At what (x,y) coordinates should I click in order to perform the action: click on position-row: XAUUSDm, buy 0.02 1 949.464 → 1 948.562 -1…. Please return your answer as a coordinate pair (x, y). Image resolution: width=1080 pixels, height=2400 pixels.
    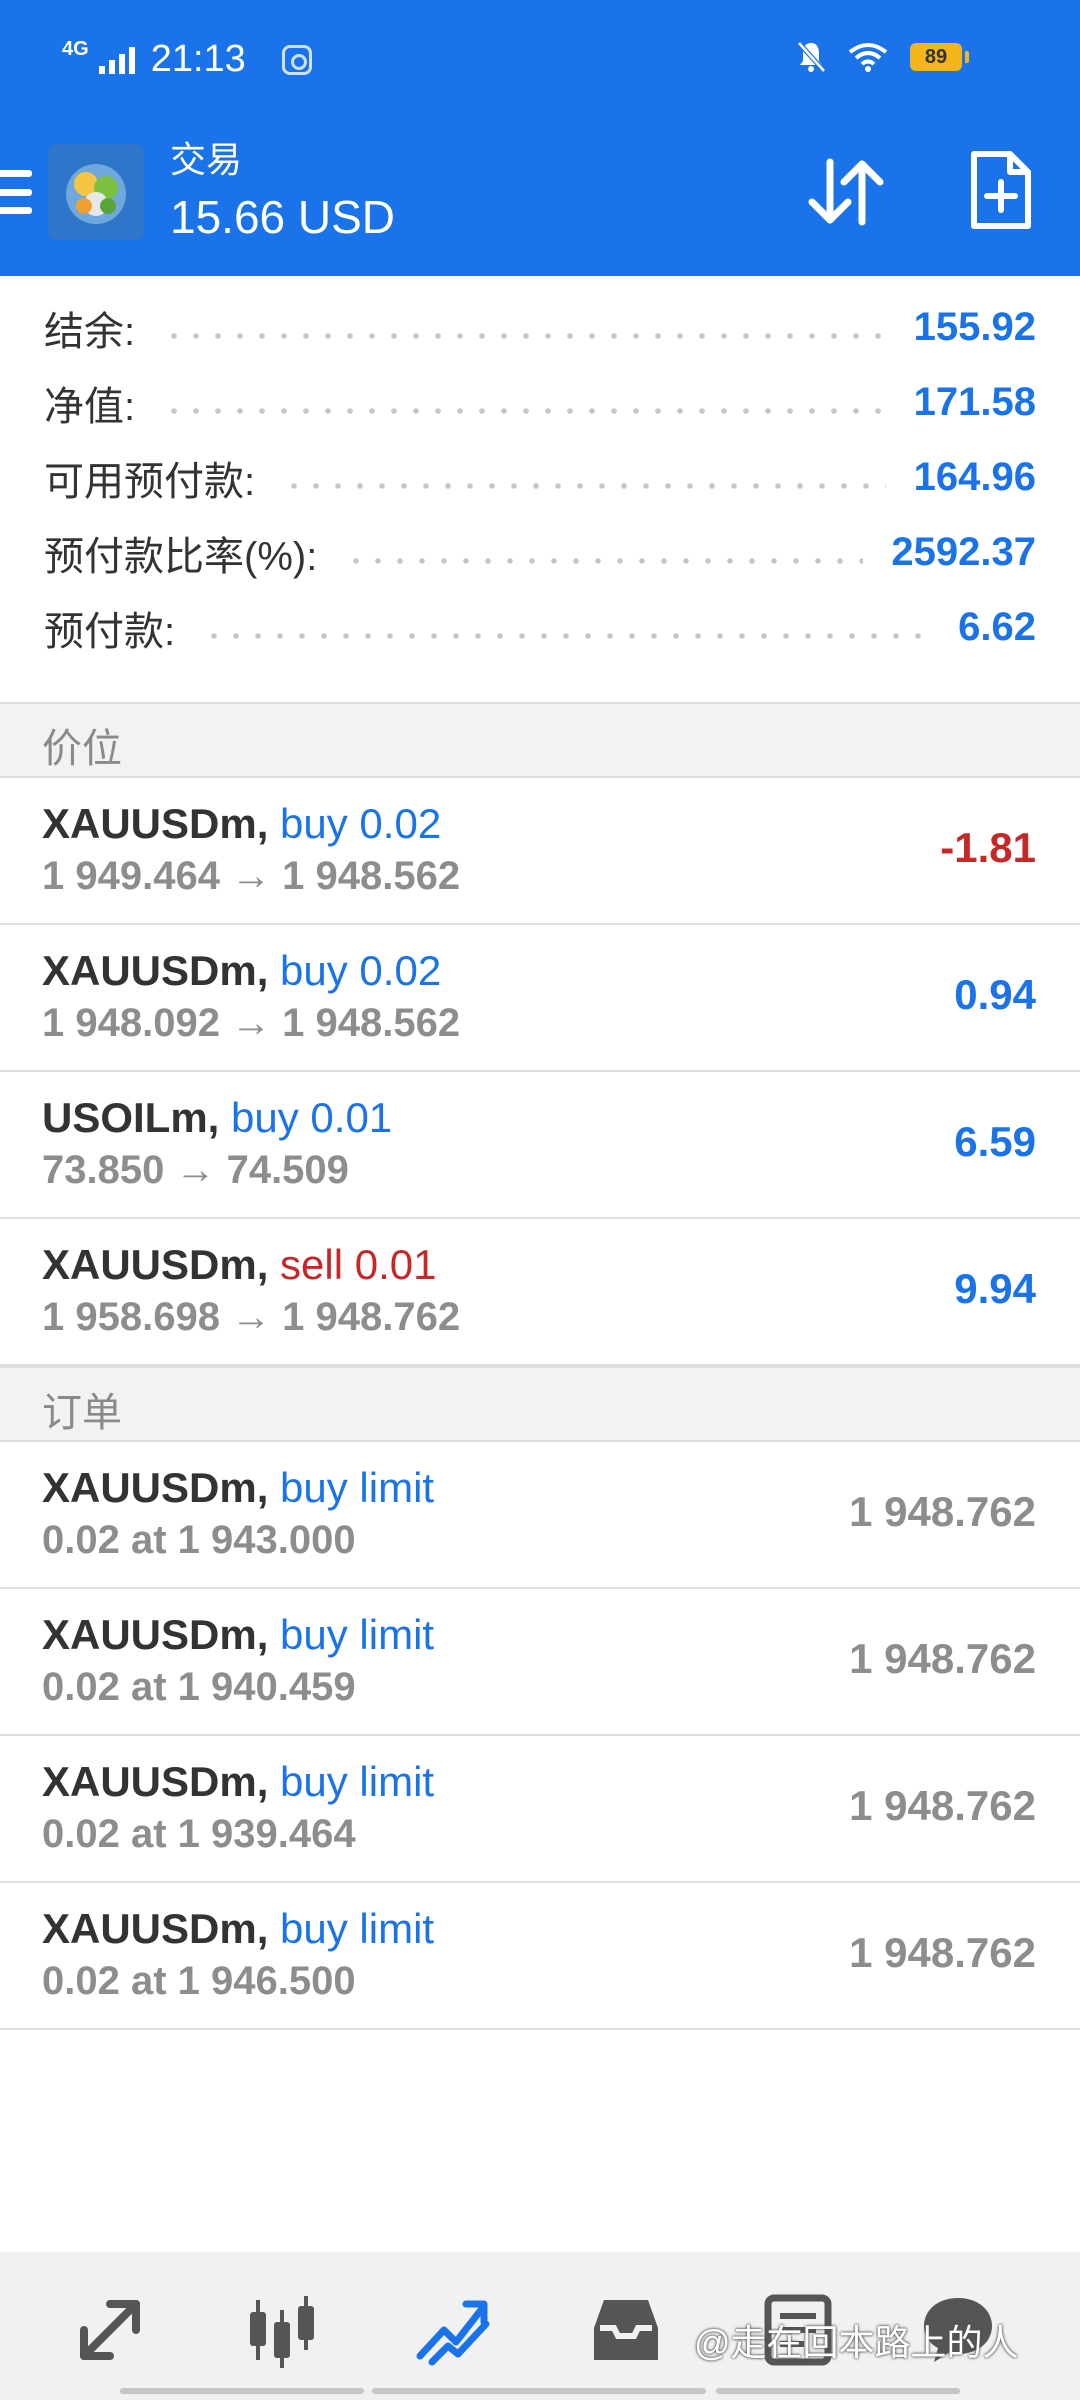
    Looking at the image, I should click on (540, 851).